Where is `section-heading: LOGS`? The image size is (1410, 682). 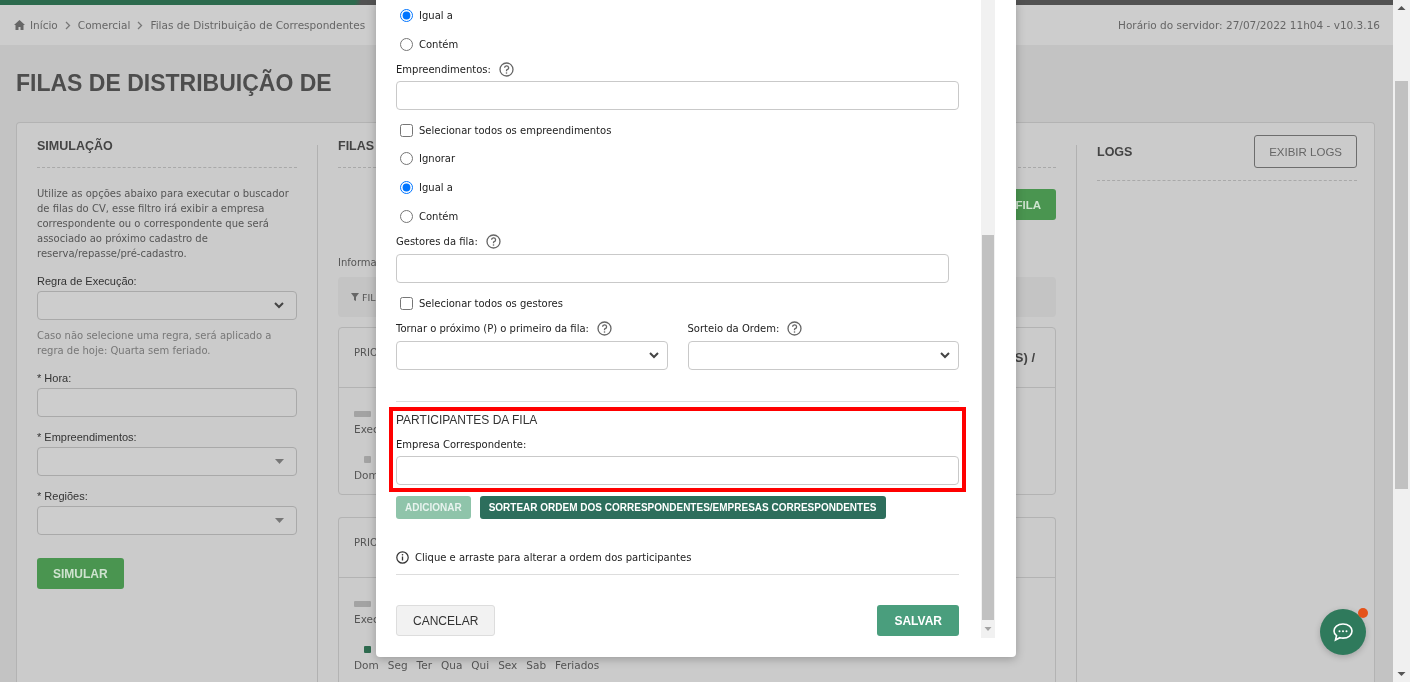
section-heading: LOGS is located at coordinates (1115, 151).